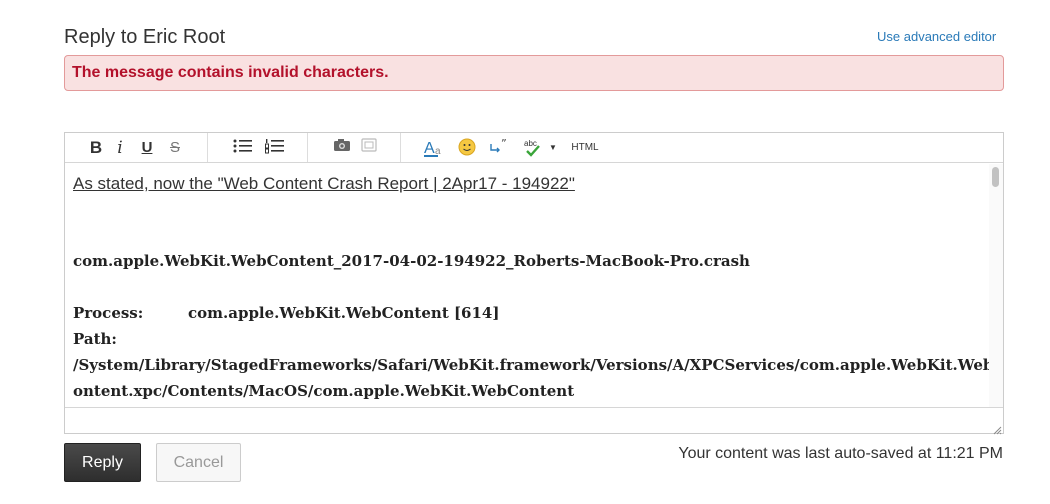  Describe the element at coordinates (198, 462) in the screenshot. I see `cancel-button: Cancel` at that location.